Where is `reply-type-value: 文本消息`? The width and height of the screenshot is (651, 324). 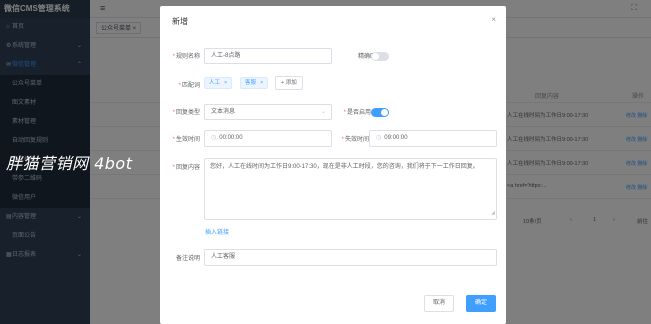 reply-type-value: 文本消息 is located at coordinates (223, 112).